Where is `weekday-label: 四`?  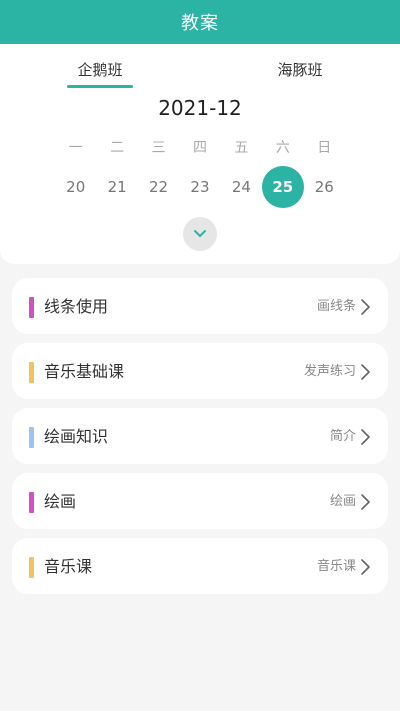
weekday-label: 四 is located at coordinates (199, 148).